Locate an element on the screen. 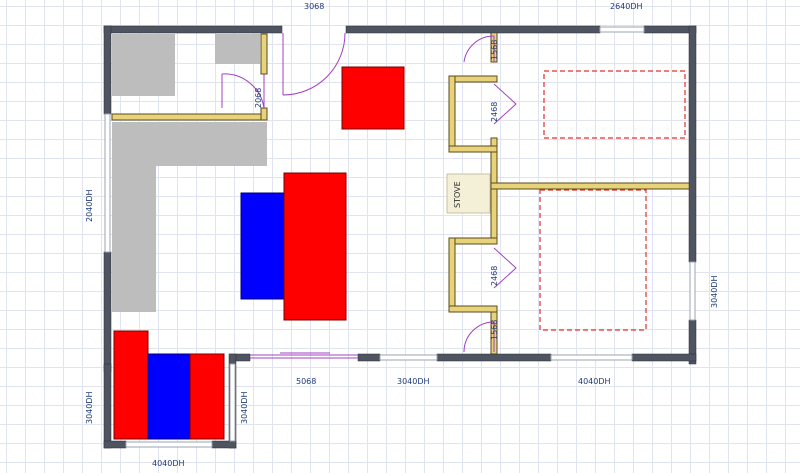  label-bay-bottom-window: 4040DH is located at coordinates (168, 463).